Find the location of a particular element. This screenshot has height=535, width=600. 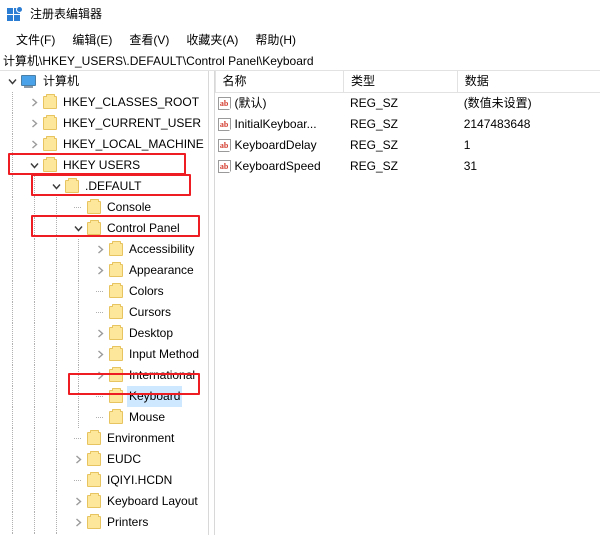

tree-item-input-method: Input Method is located at coordinates (104, 354).